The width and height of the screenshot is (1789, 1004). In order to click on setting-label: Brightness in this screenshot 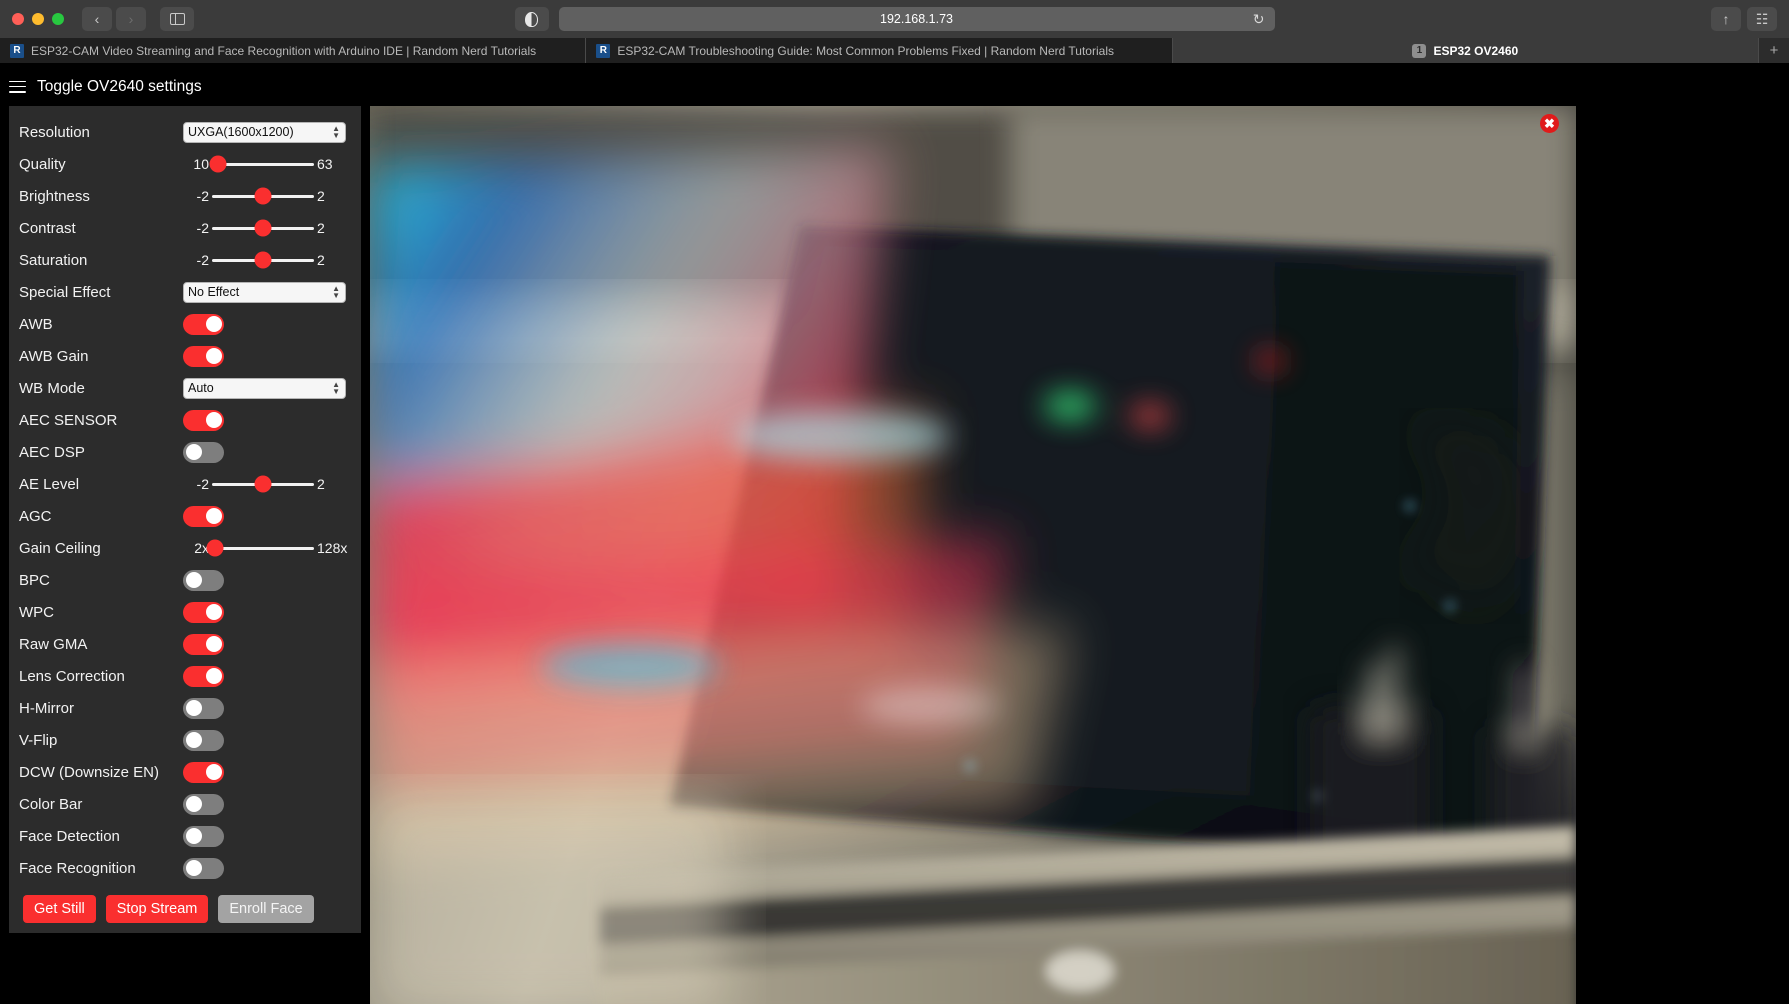, I will do `click(54, 196)`.